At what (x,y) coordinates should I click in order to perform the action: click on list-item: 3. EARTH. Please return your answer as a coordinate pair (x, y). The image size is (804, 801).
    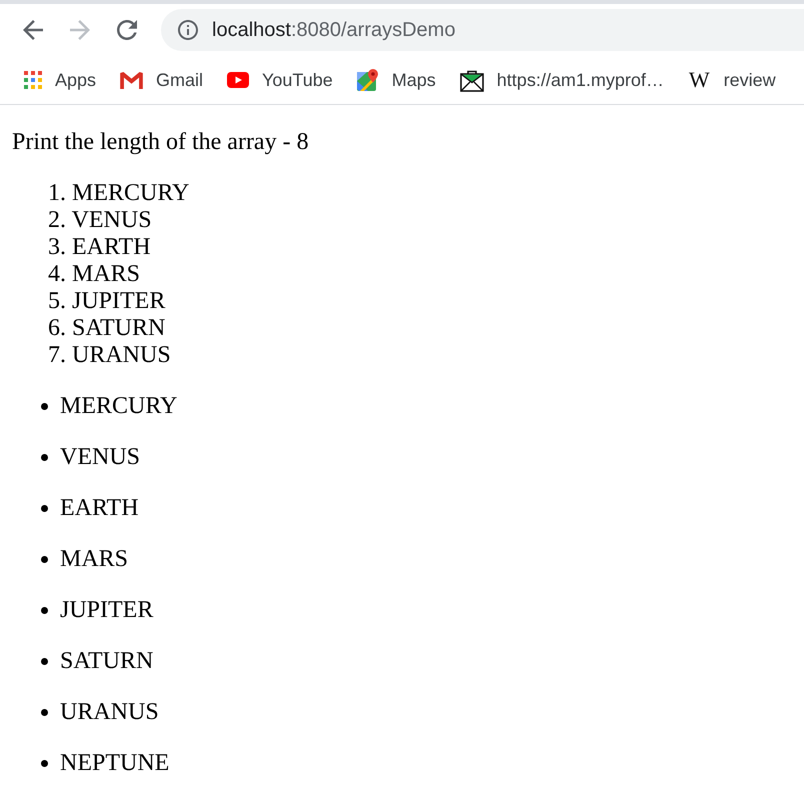
    Looking at the image, I should click on (99, 247).